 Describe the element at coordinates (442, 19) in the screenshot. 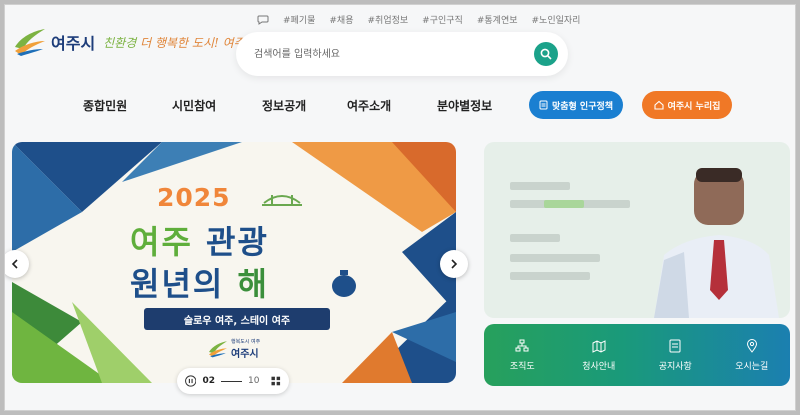

I see `tag-link: #구인구직` at that location.